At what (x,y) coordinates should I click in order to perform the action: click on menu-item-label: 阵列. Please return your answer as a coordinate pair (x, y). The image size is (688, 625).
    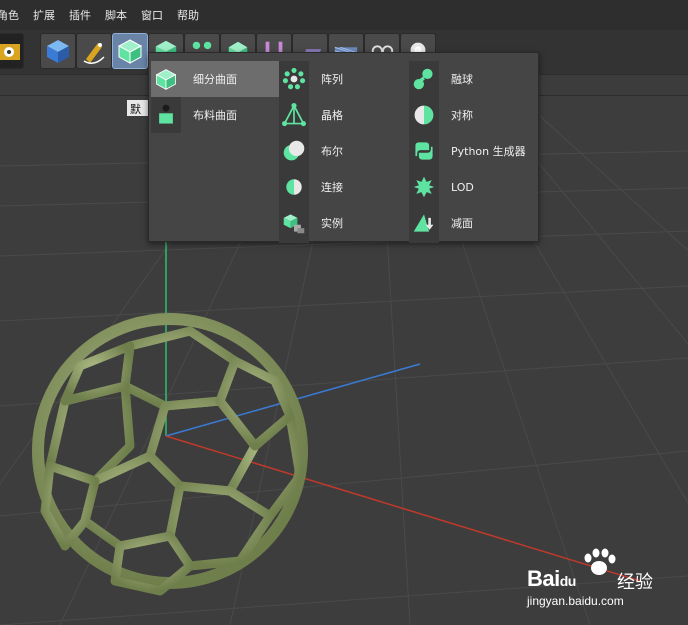
    Looking at the image, I should click on (332, 79).